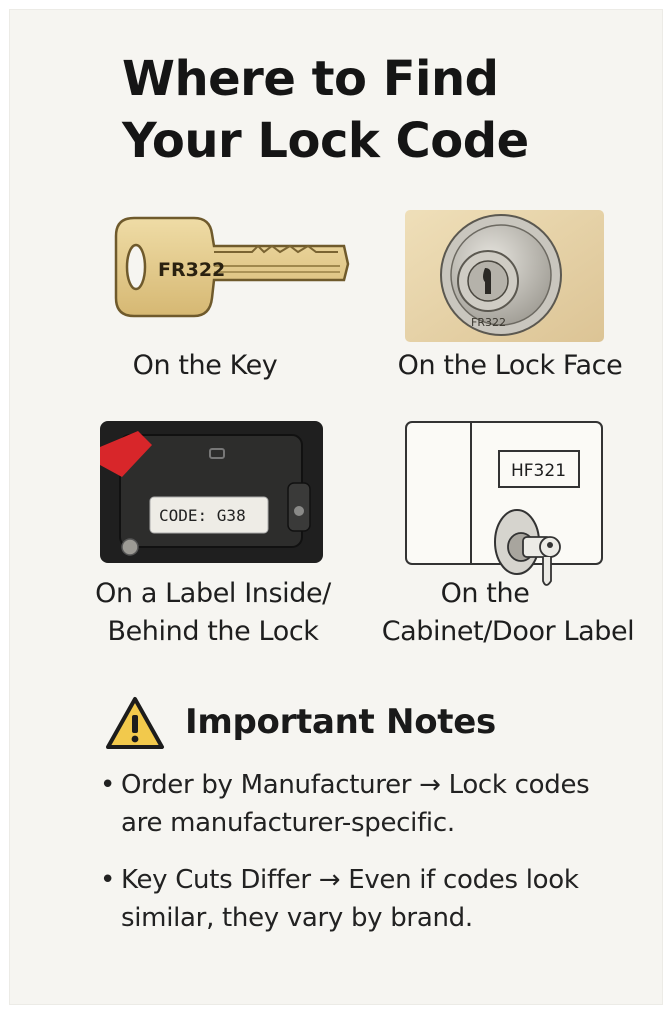  I want to click on note-item-line-2: similar, they vary by brand., so click(297, 918).